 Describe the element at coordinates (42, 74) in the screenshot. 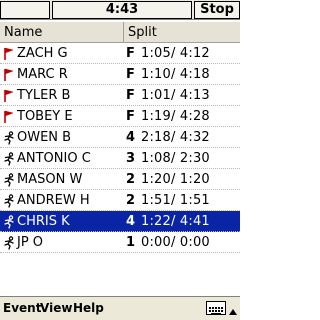

I see `runner-name: MARC R` at that location.